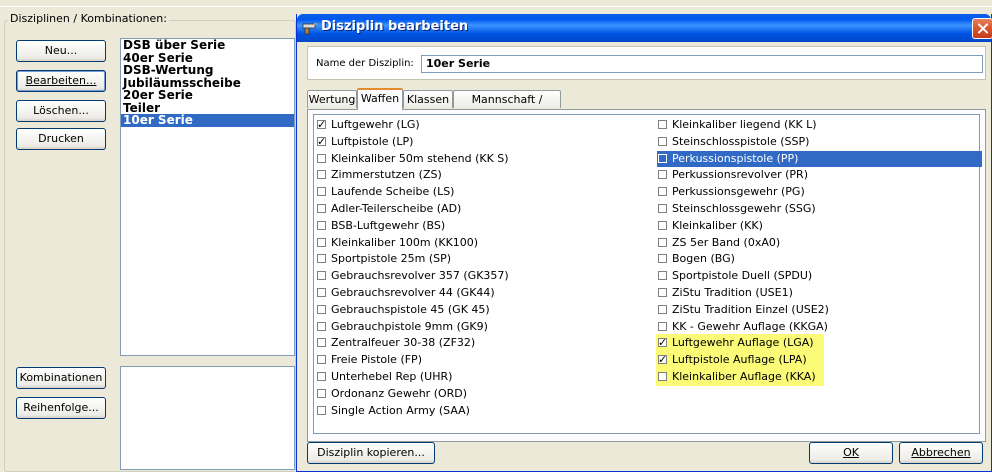  Describe the element at coordinates (982, 28) in the screenshot. I see `close-icon` at that location.